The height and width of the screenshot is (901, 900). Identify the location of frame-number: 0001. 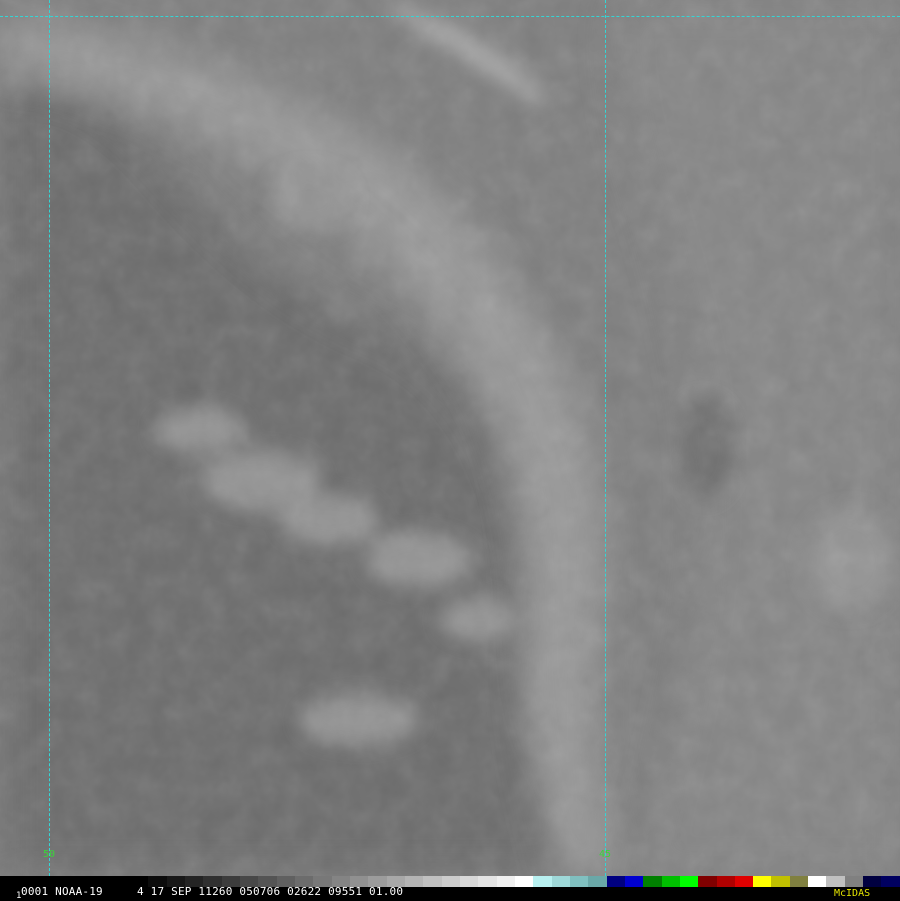
(35, 891).